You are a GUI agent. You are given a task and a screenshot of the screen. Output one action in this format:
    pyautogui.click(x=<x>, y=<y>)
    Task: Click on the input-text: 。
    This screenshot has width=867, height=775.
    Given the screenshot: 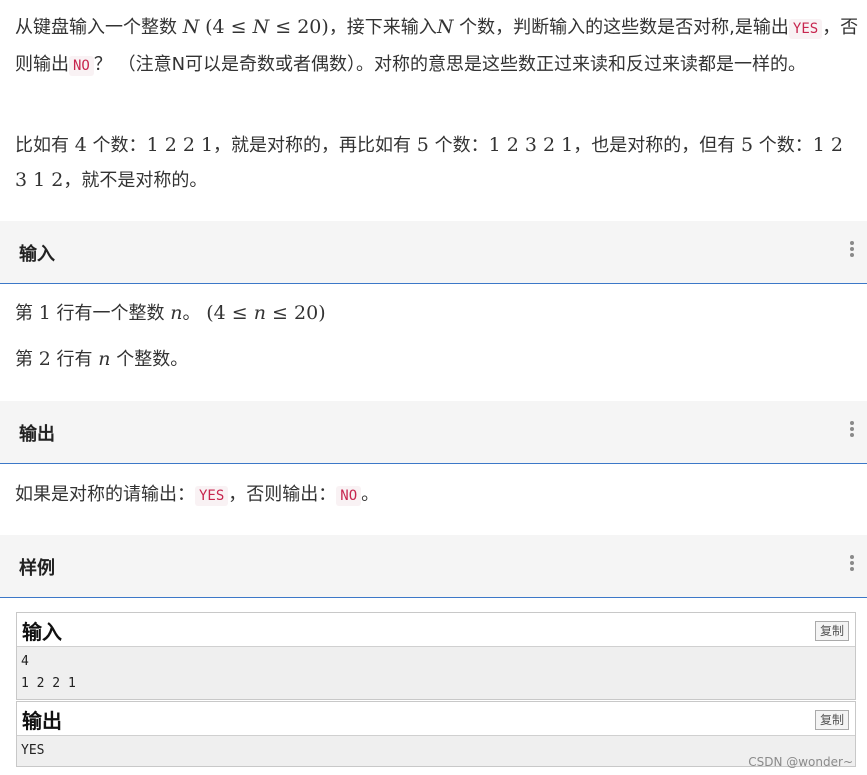 What is the action you would take?
    pyautogui.click(x=191, y=313)
    